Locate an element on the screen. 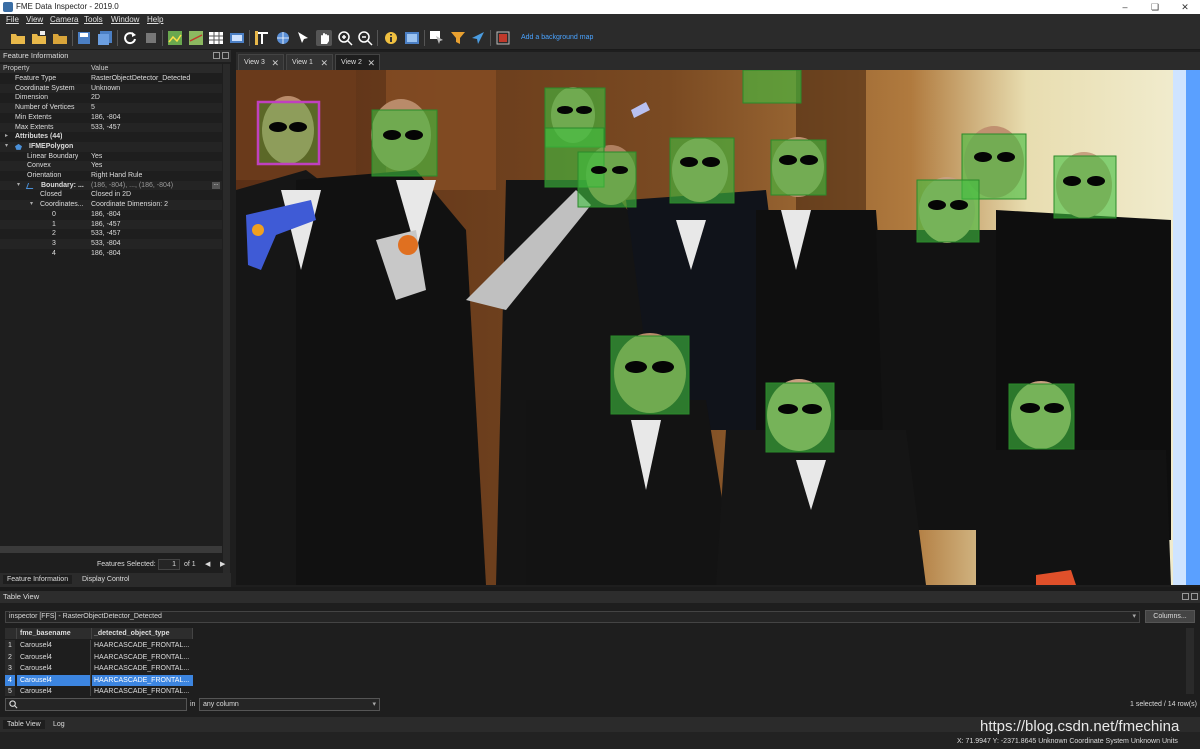  minimize-icon: – is located at coordinates (1125, 7).